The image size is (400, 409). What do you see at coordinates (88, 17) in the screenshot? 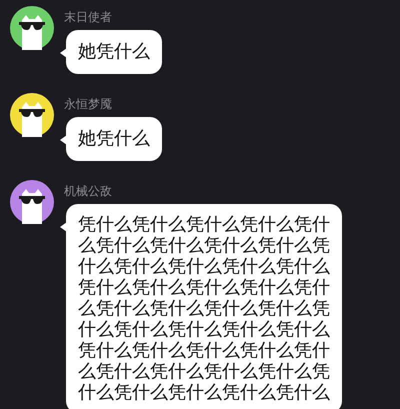
I see `sender-name: 末日使者` at bounding box center [88, 17].